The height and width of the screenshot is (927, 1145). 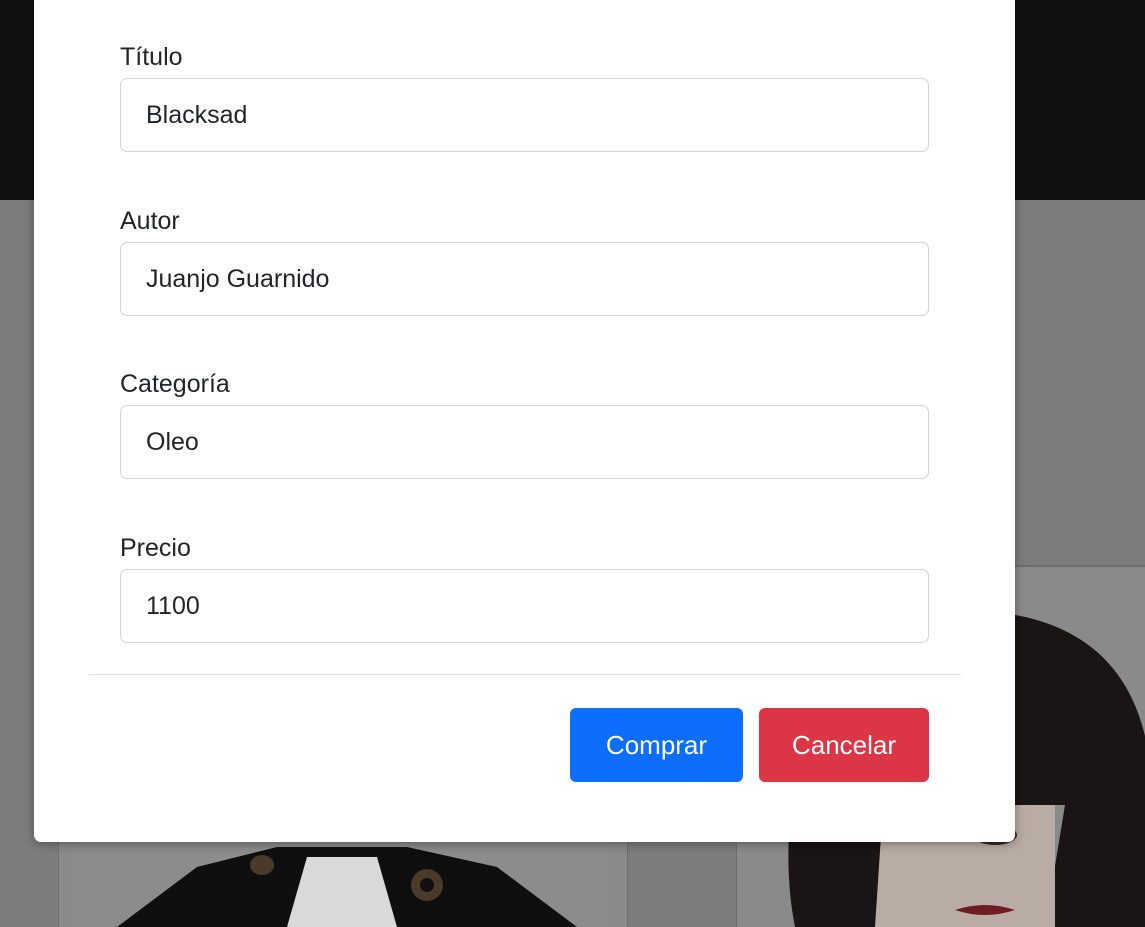 I want to click on autor-label: Autor, so click(x=150, y=221).